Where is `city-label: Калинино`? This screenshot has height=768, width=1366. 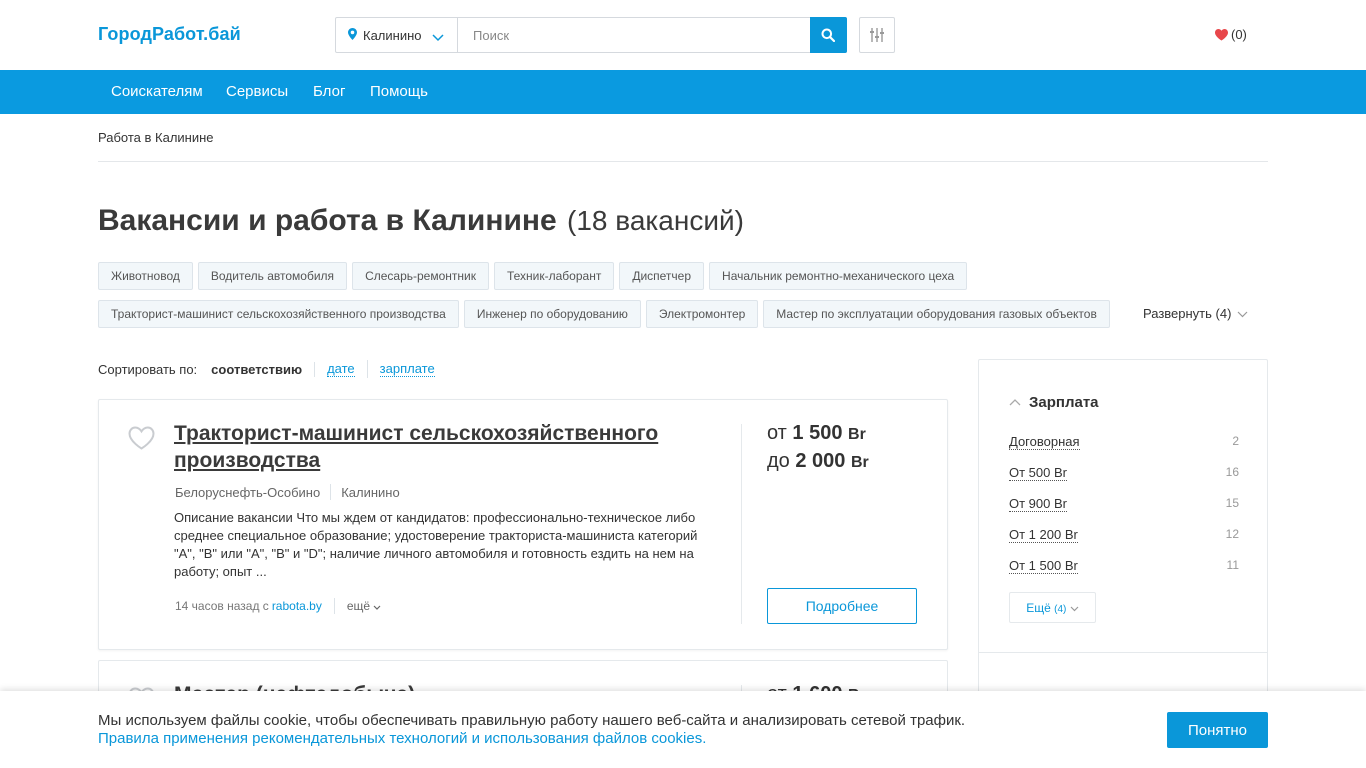
city-label: Калинино is located at coordinates (392, 35).